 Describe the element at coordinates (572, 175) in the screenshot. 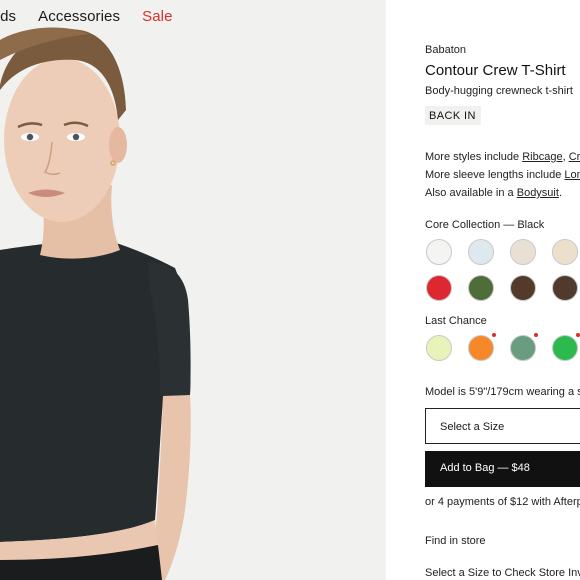

I see `long-sleeve-link: Long` at that location.